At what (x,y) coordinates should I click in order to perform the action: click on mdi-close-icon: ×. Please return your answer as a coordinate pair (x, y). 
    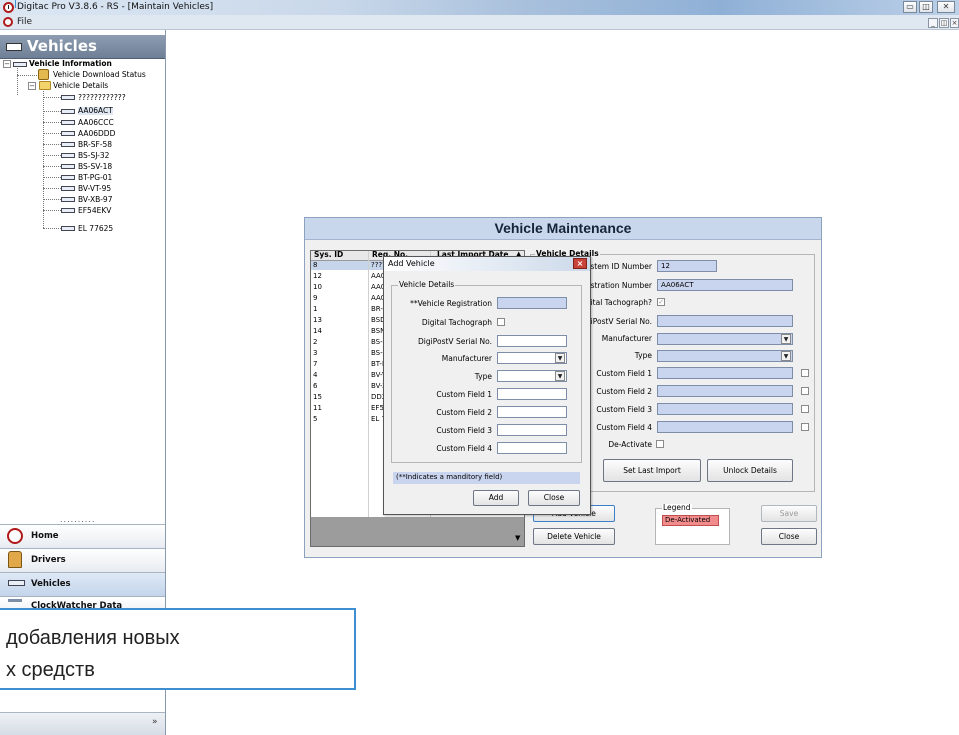
    Looking at the image, I should click on (954, 23).